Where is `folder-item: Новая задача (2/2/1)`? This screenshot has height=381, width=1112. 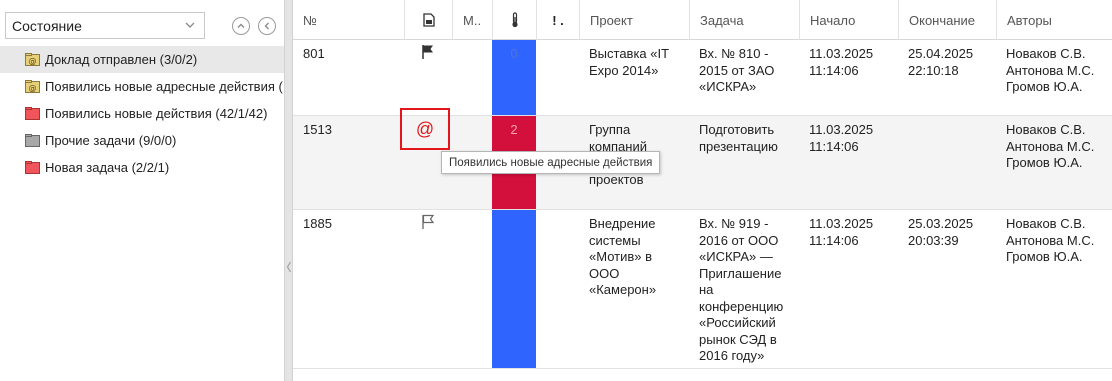
folder-item: Новая задача (2/2/1) is located at coordinates (142, 167).